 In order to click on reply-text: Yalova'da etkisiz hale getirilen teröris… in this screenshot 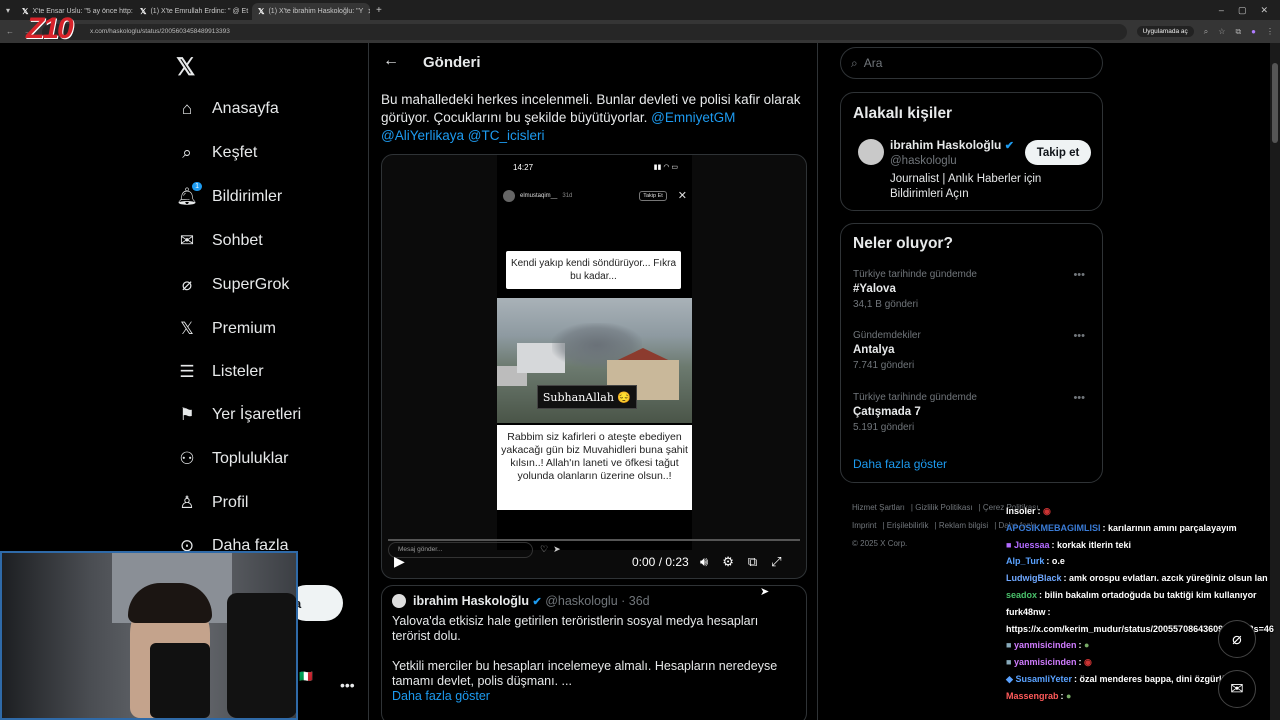, I will do `click(592, 659)`.